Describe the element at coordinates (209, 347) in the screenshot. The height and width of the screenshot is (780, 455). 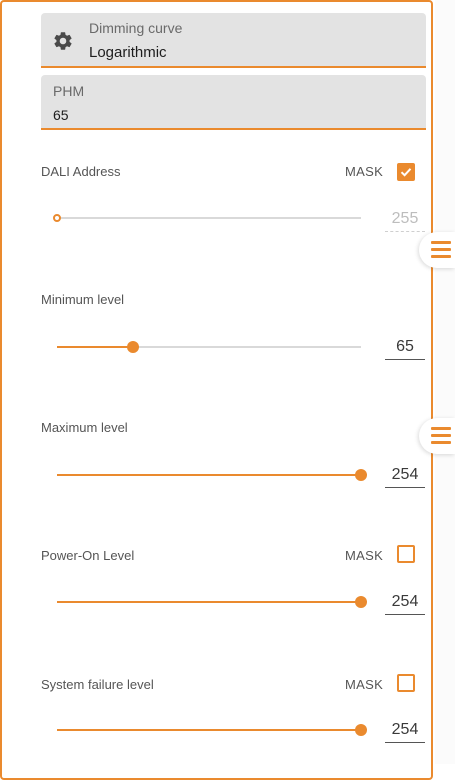
I see `minimum-level-slider` at that location.